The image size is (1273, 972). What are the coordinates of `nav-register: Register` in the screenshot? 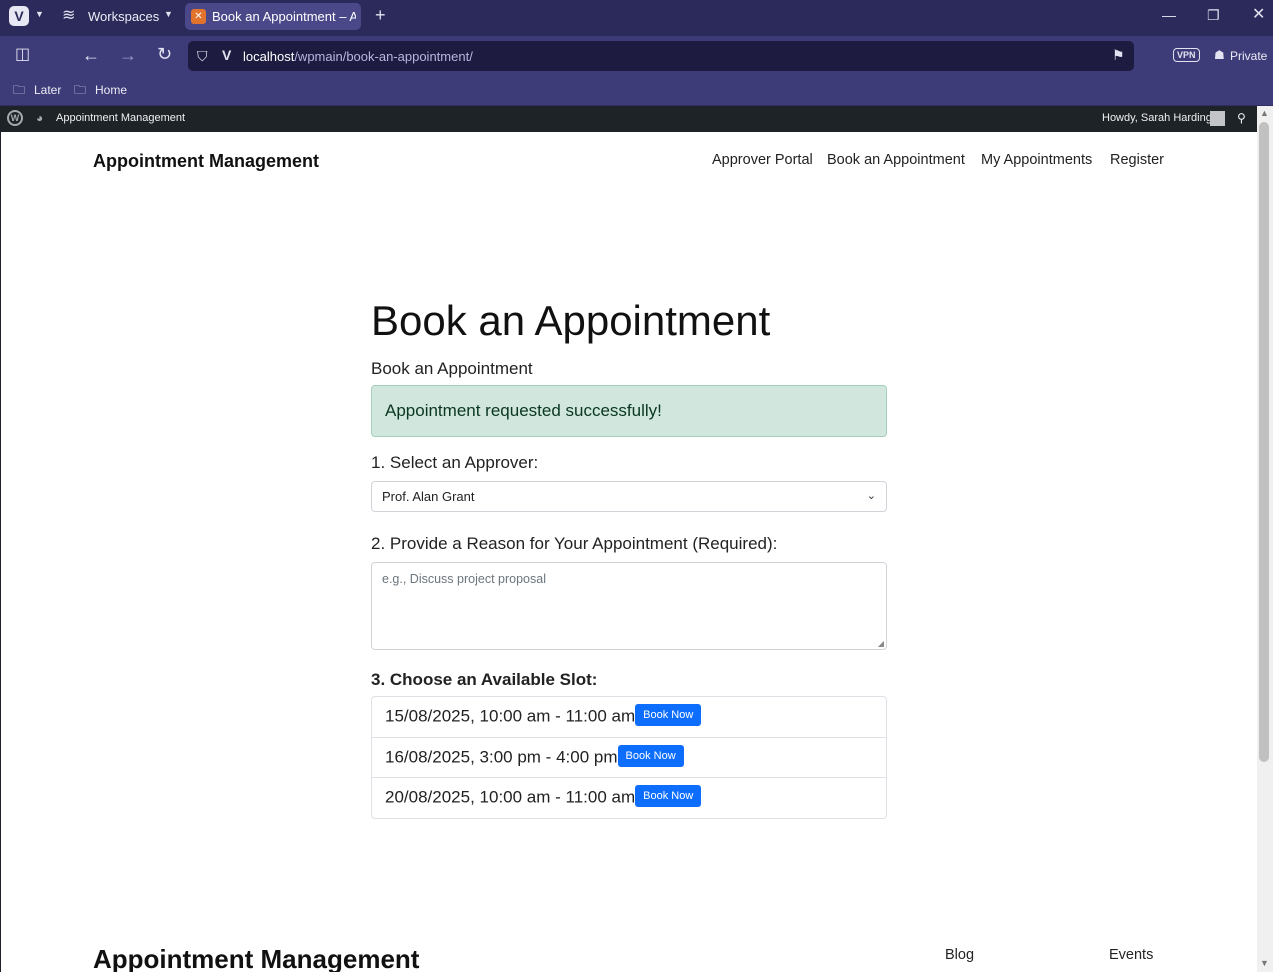 It's located at (1137, 160).